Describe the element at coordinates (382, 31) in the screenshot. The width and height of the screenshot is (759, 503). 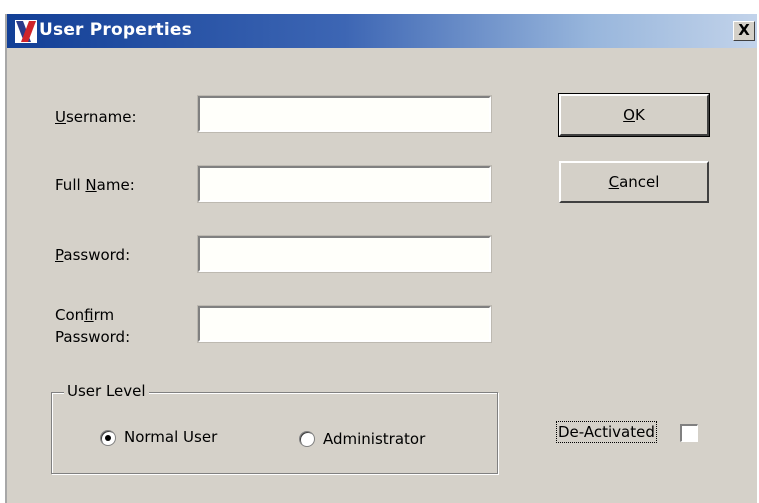
I see `title-bar: User Properties X` at that location.